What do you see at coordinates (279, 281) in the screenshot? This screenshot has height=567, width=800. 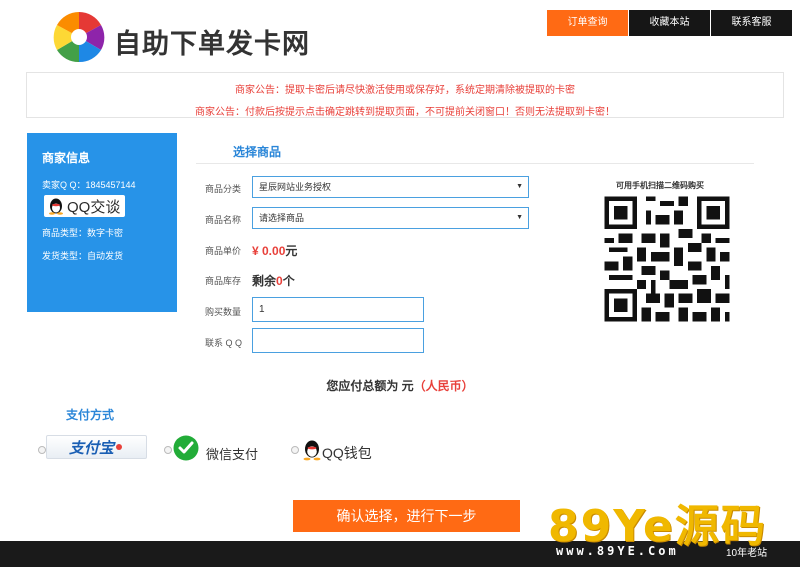 I see `stock-count: 0` at bounding box center [279, 281].